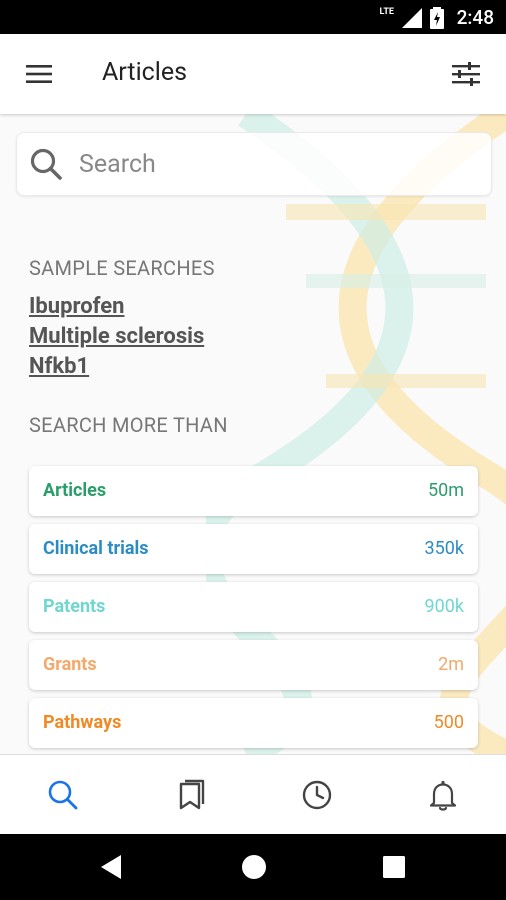  What do you see at coordinates (466, 74) in the screenshot?
I see `filter-settings-icon` at bounding box center [466, 74].